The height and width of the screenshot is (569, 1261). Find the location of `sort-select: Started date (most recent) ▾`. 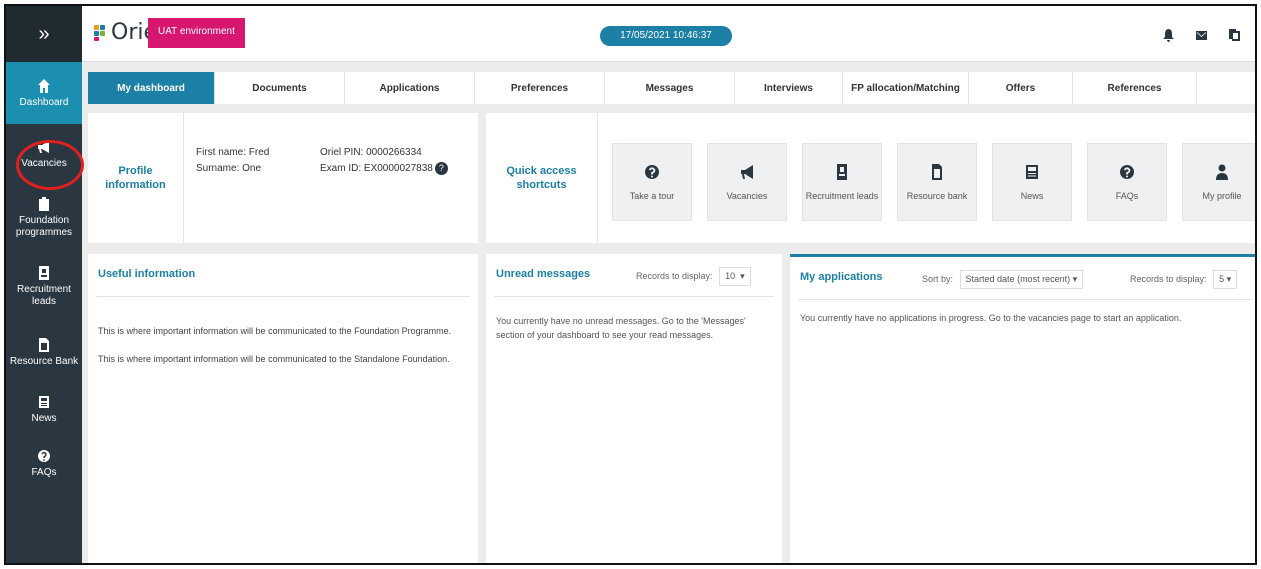

sort-select: Started date (most recent) ▾ is located at coordinates (1021, 279).